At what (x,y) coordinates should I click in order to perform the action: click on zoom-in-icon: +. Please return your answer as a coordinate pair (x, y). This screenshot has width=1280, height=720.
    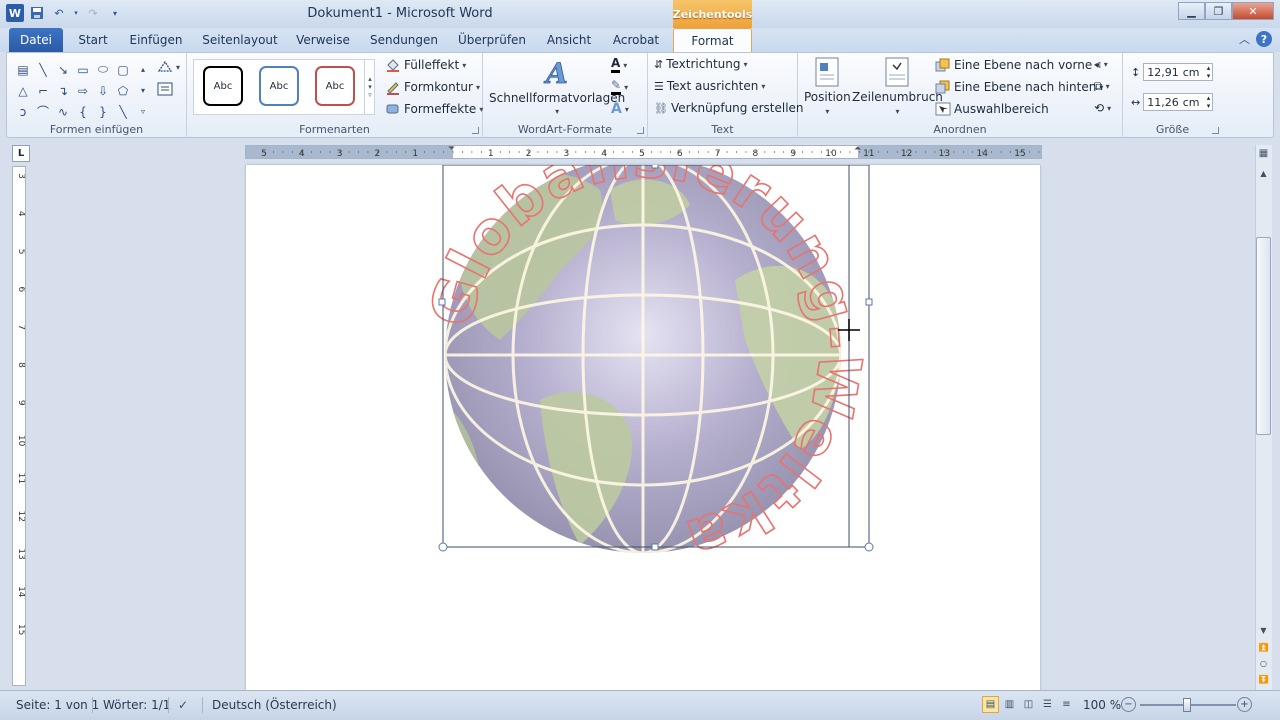
    Looking at the image, I should click on (1244, 704).